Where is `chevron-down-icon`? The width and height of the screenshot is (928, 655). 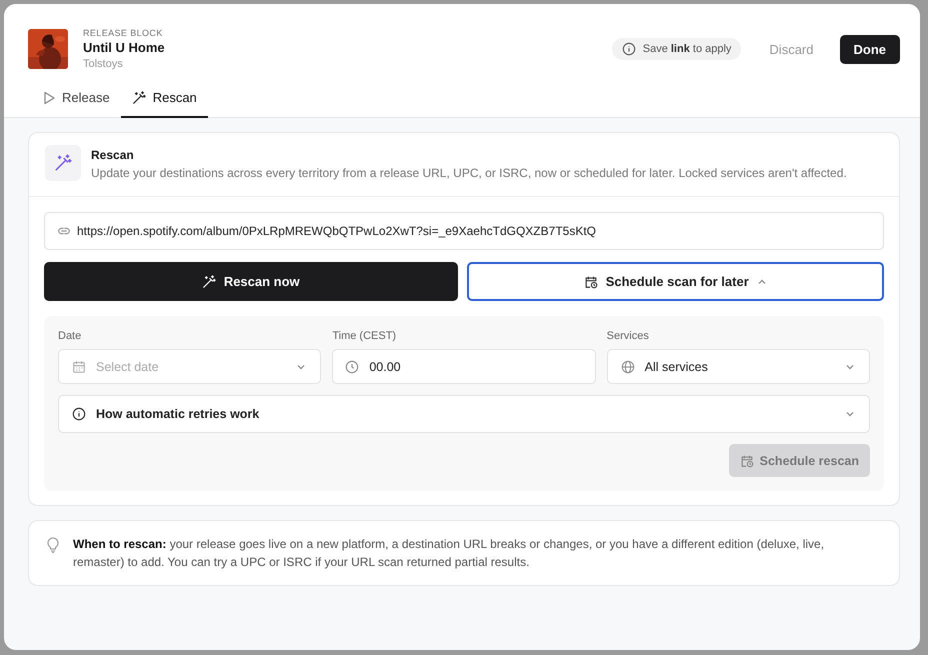
chevron-down-icon is located at coordinates (850, 414).